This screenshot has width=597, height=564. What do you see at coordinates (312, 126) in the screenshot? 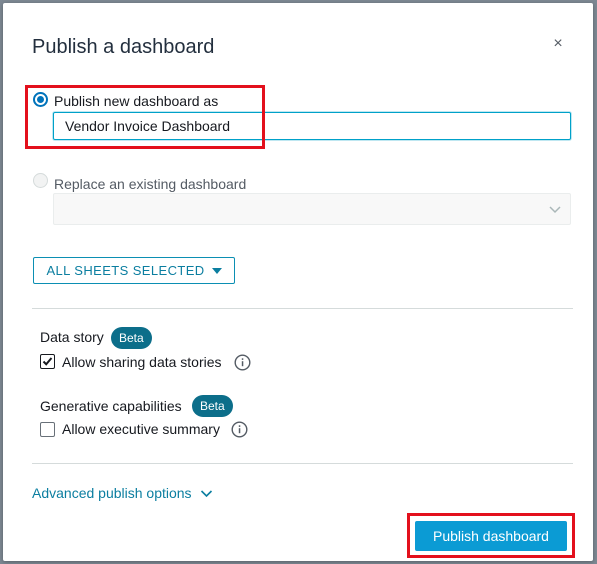
I see `dashboard-name-input` at bounding box center [312, 126].